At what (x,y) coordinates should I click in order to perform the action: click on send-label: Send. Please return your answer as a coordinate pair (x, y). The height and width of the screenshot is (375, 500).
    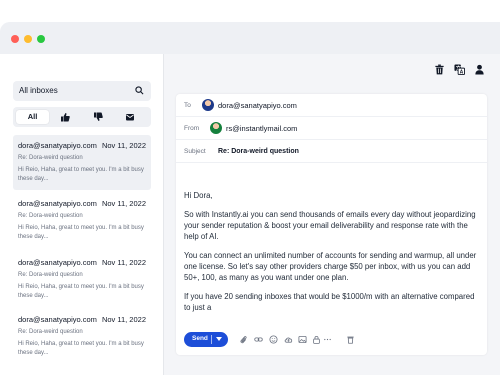
    Looking at the image, I should click on (200, 338).